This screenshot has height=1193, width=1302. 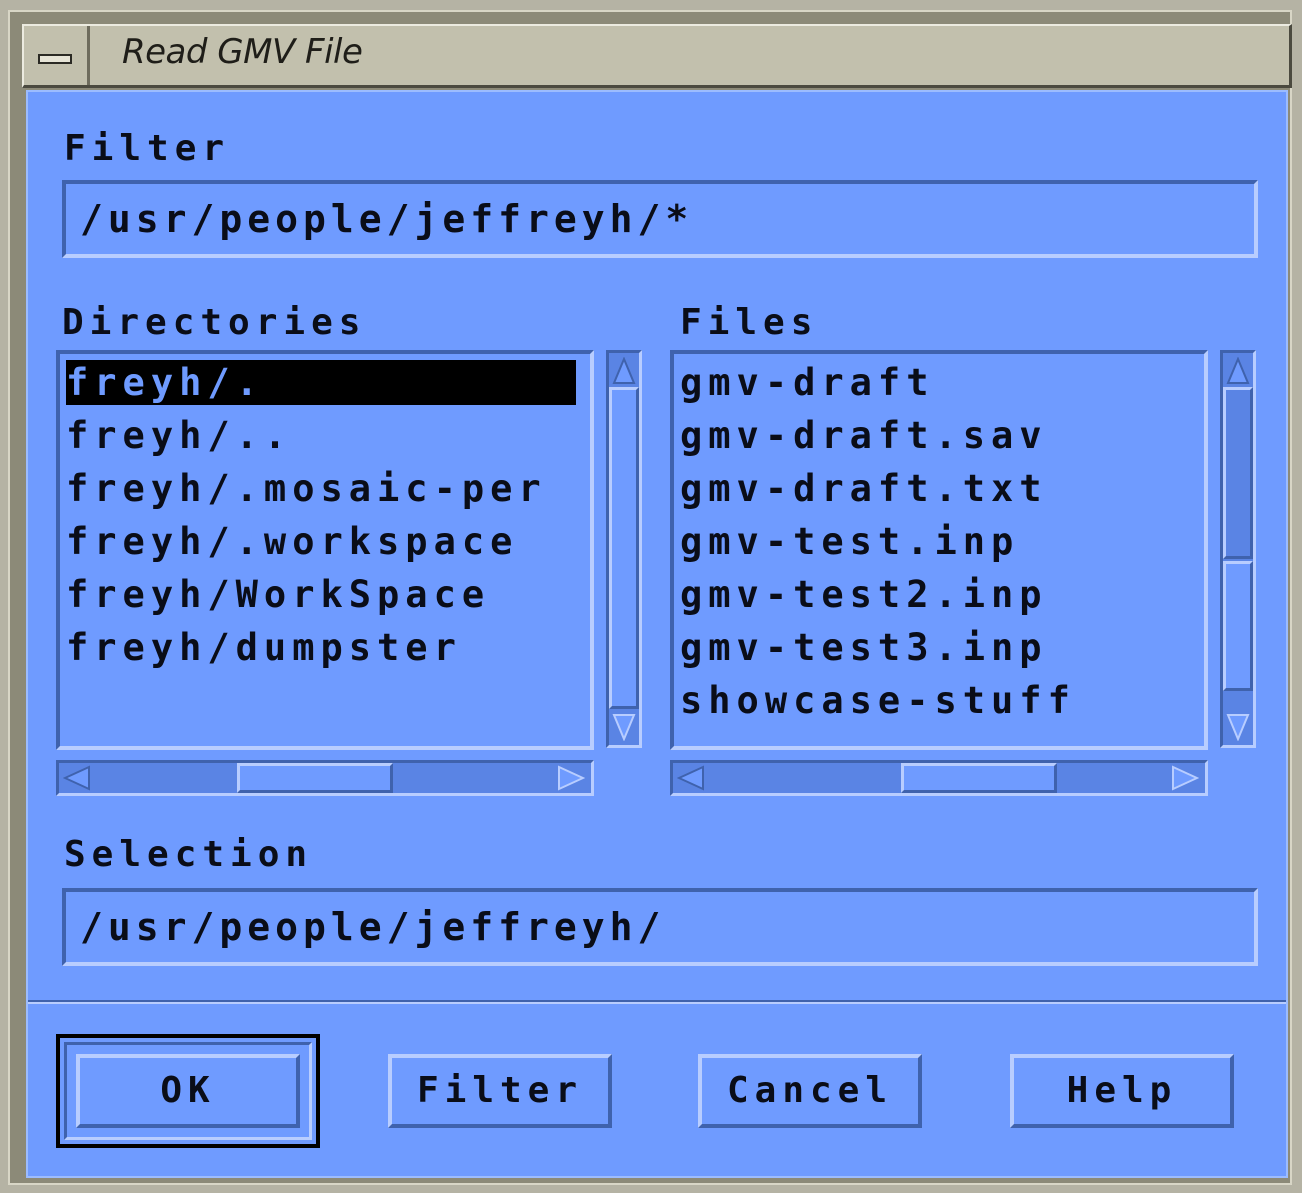 What do you see at coordinates (1122, 1091) in the screenshot?
I see `help-button: Help` at bounding box center [1122, 1091].